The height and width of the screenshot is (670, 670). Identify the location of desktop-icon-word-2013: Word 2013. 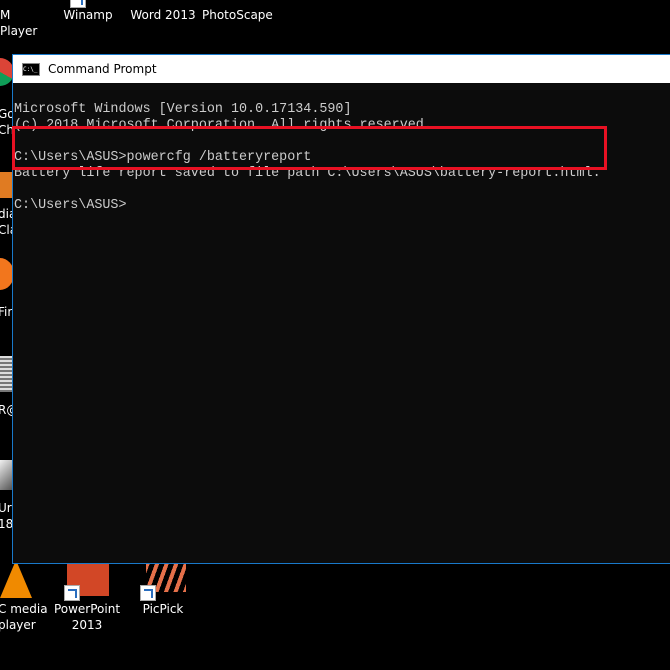
(163, 15).